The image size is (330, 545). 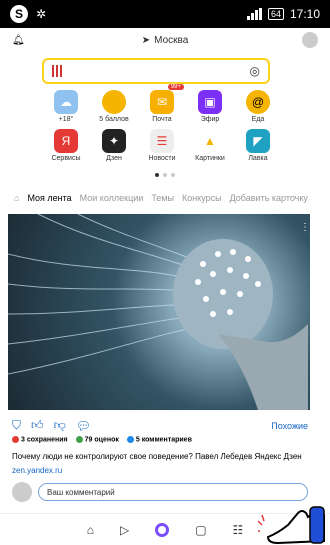 I want to click on tab-my-feed: Моя лента, so click(x=49, y=198).